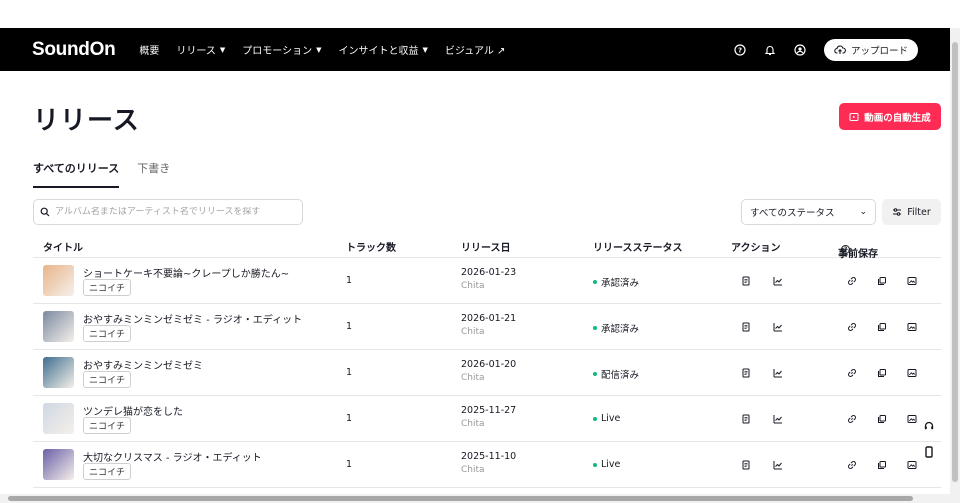 Image resolution: width=960 pixels, height=503 pixels. Describe the element at coordinates (149, 49) in the screenshot. I see `nav-overview: 概要` at that location.